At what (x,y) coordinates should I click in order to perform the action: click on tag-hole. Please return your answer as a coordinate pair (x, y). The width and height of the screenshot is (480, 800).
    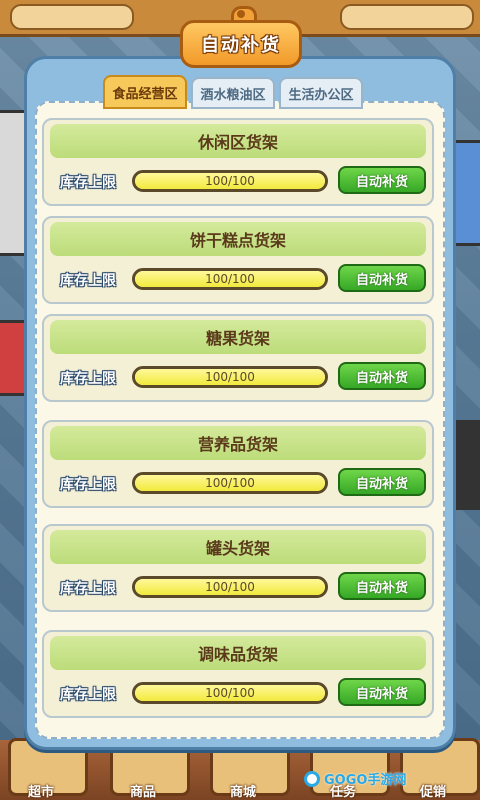
    Looking at the image, I should click on (241, 14).